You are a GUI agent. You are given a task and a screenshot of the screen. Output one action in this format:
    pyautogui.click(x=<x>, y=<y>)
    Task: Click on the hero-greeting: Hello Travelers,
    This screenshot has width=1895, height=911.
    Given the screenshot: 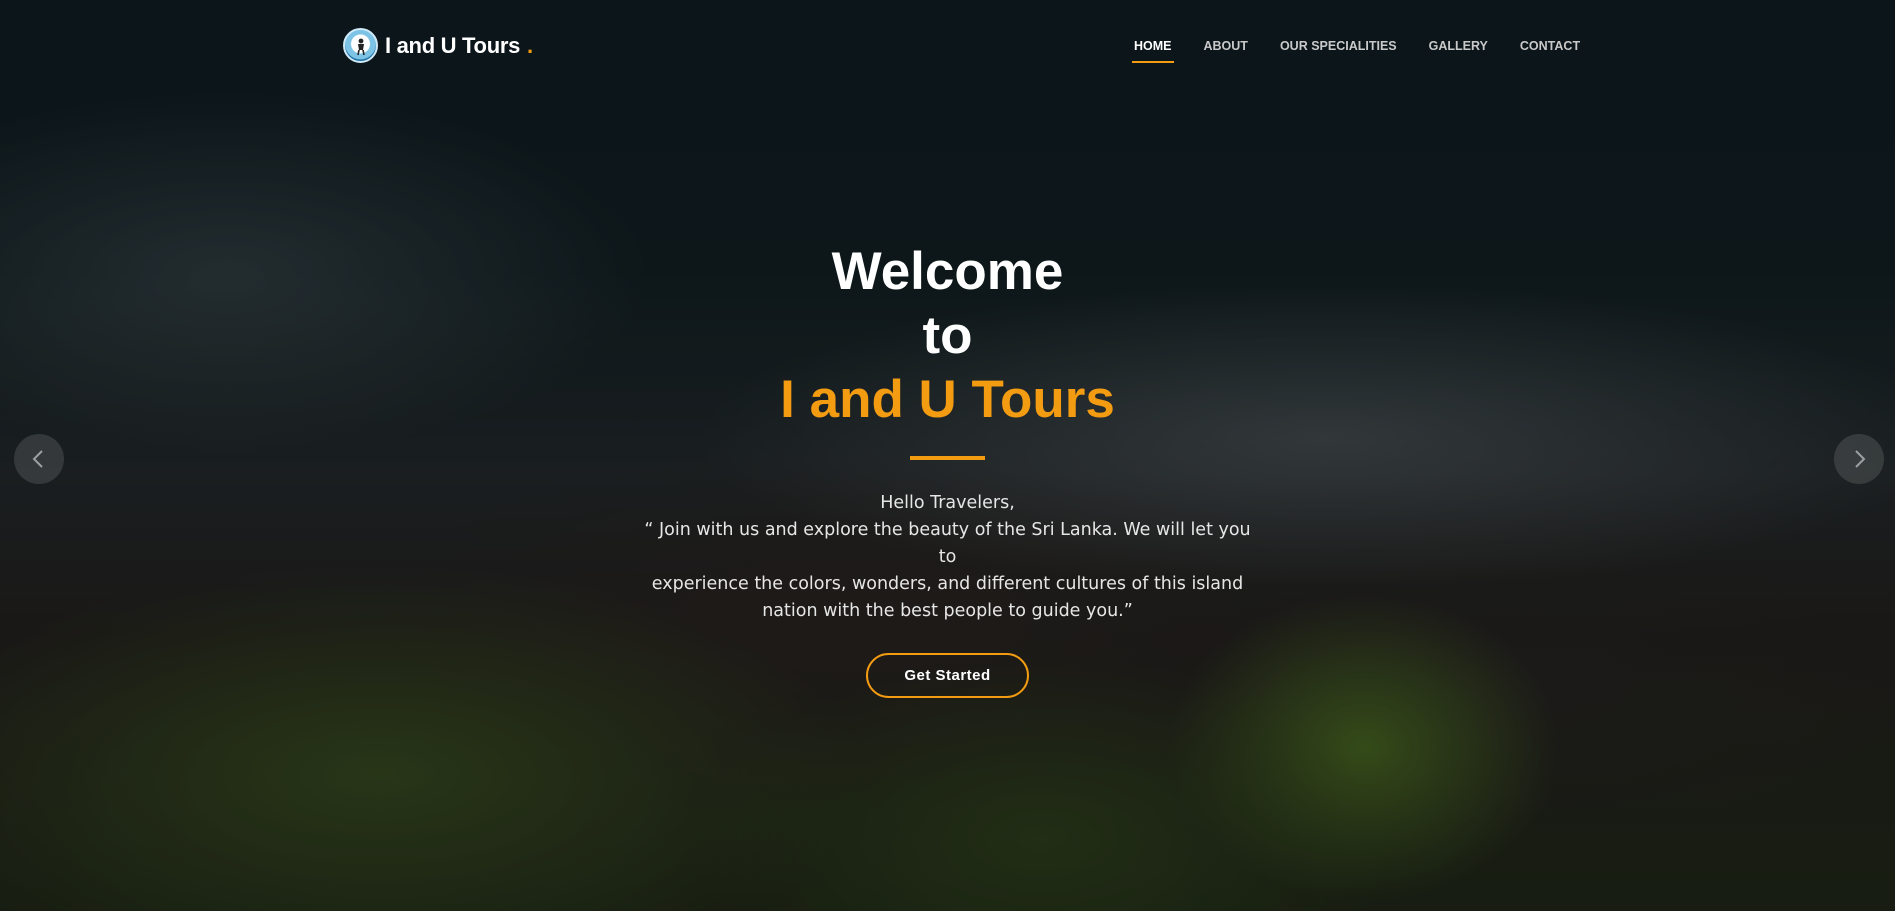 What is the action you would take?
    pyautogui.click(x=947, y=503)
    